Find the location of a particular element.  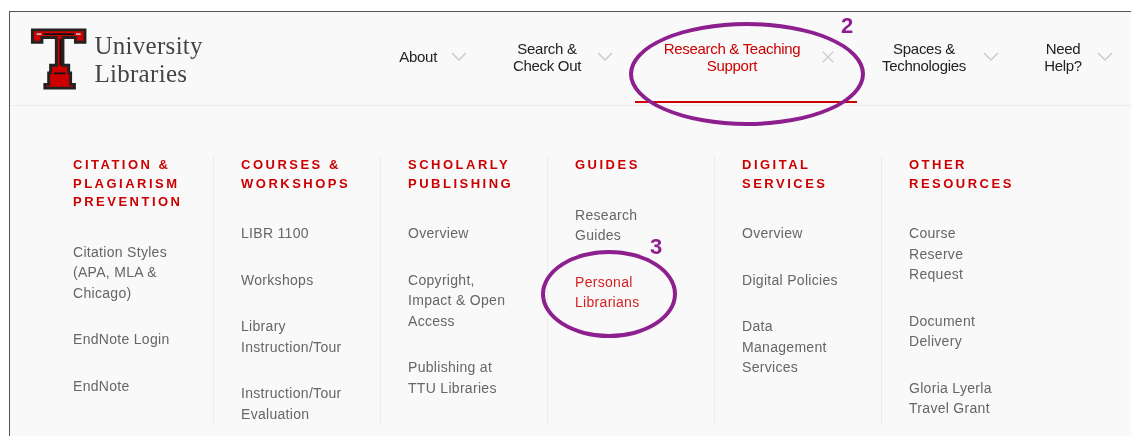

double-t-logo is located at coordinates (59, 58).